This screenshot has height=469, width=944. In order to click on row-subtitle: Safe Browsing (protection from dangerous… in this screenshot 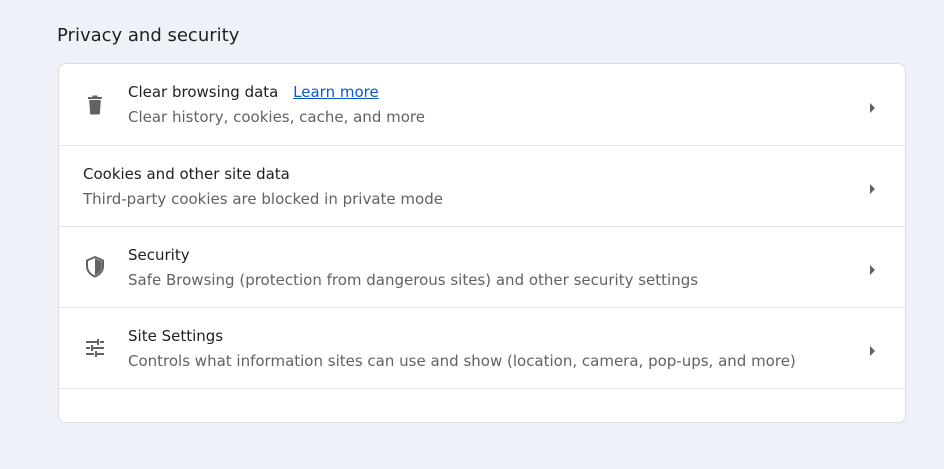, I will do `click(413, 280)`.